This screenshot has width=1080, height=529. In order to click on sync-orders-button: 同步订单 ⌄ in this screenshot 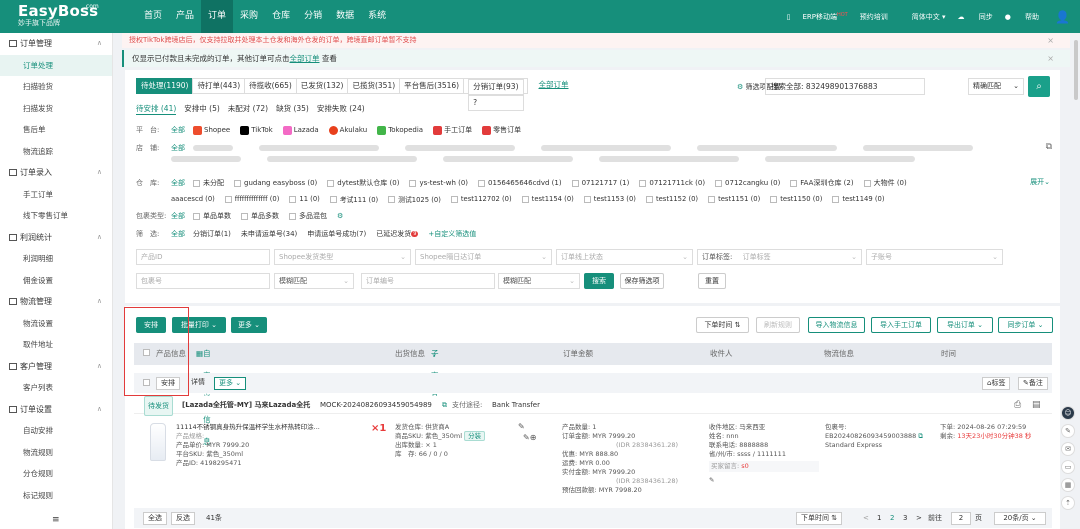, I will do `click(1025, 325)`.